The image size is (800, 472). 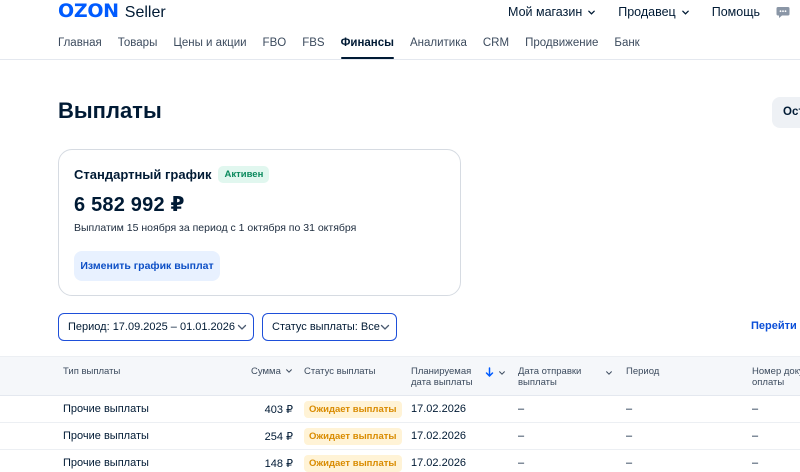 I want to click on period-filter-label: Период: 17.09.2025 – 01.01.2026, so click(x=152, y=327).